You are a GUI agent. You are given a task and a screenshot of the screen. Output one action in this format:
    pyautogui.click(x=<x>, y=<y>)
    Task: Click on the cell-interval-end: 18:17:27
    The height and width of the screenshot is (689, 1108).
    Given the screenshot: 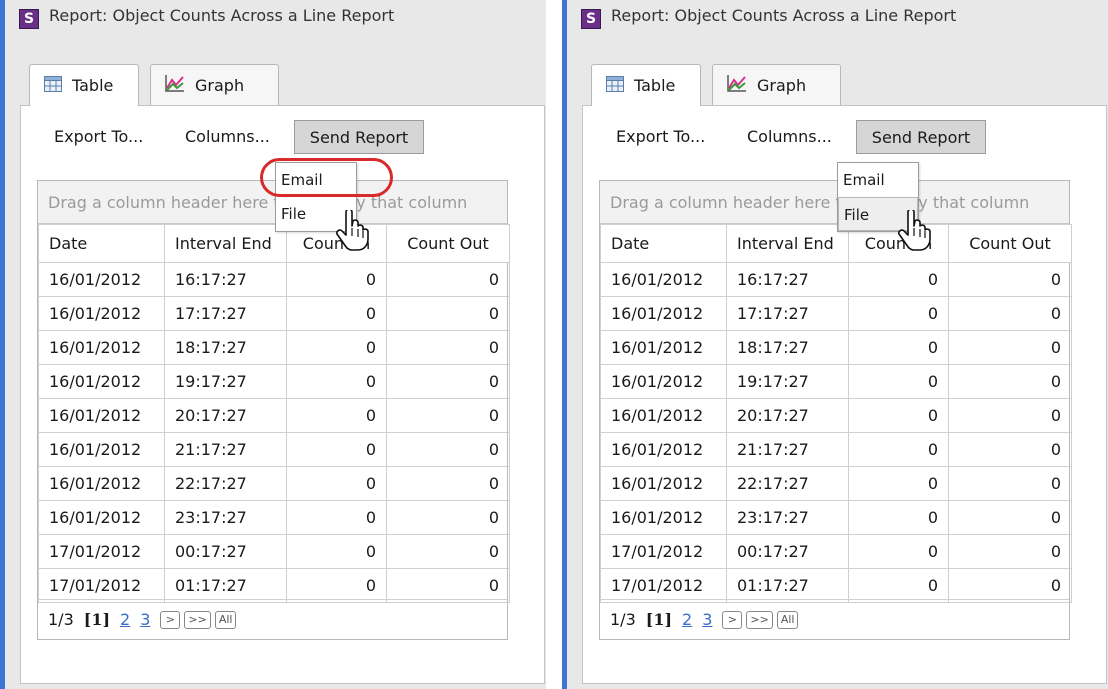 What is the action you would take?
    pyautogui.click(x=787, y=347)
    